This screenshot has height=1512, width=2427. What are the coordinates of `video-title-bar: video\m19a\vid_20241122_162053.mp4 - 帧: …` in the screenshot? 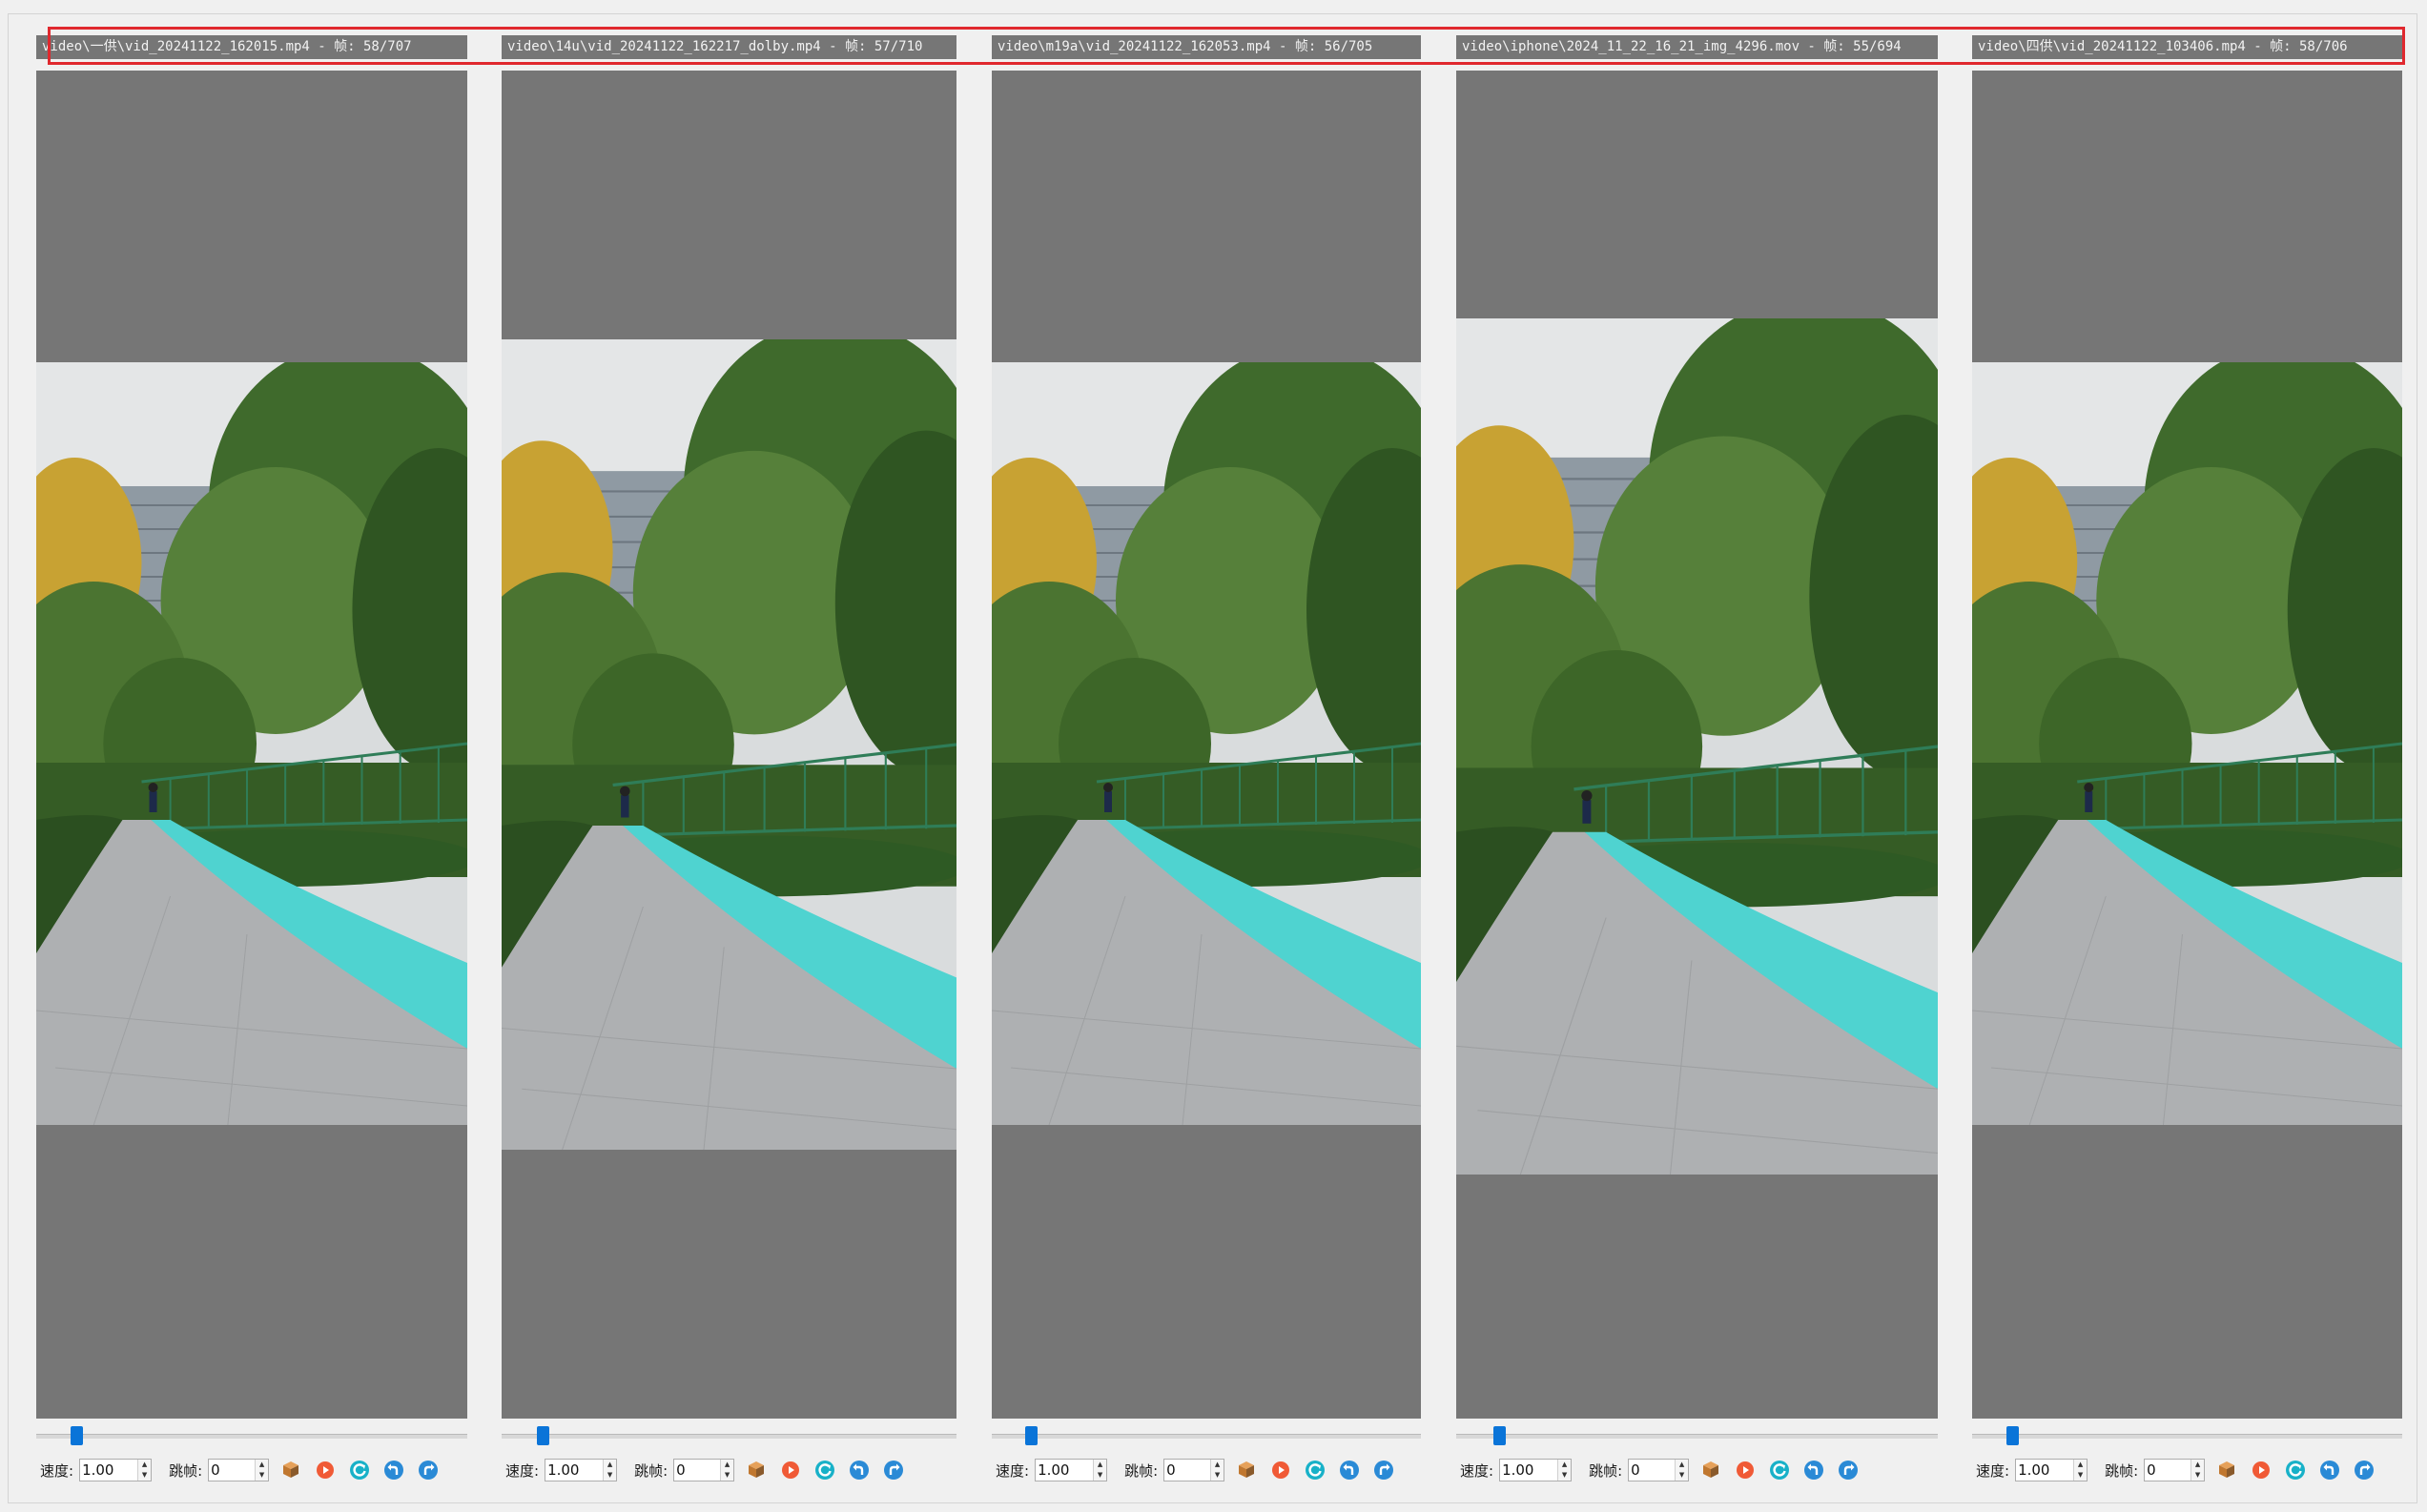 It's located at (1206, 47).